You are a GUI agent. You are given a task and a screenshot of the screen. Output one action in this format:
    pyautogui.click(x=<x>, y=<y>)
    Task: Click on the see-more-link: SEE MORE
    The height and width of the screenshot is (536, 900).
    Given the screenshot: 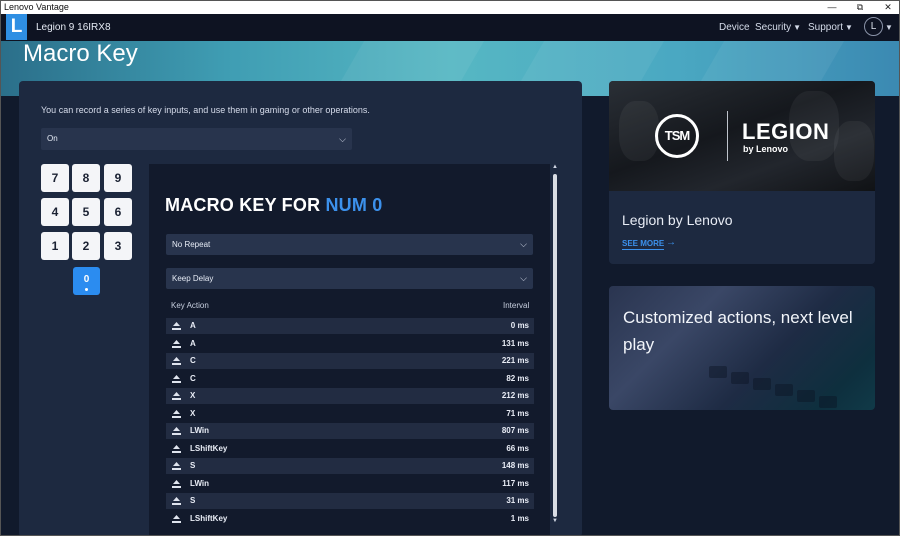 What is the action you would take?
    pyautogui.click(x=643, y=244)
    